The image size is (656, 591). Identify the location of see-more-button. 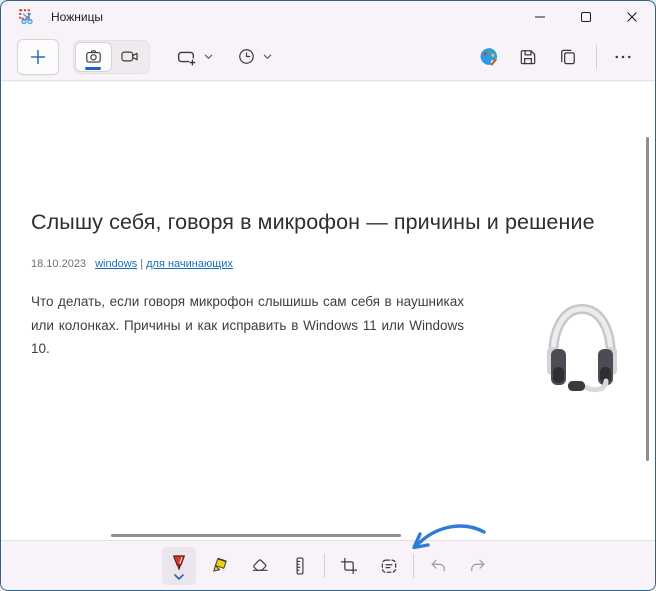
(623, 57).